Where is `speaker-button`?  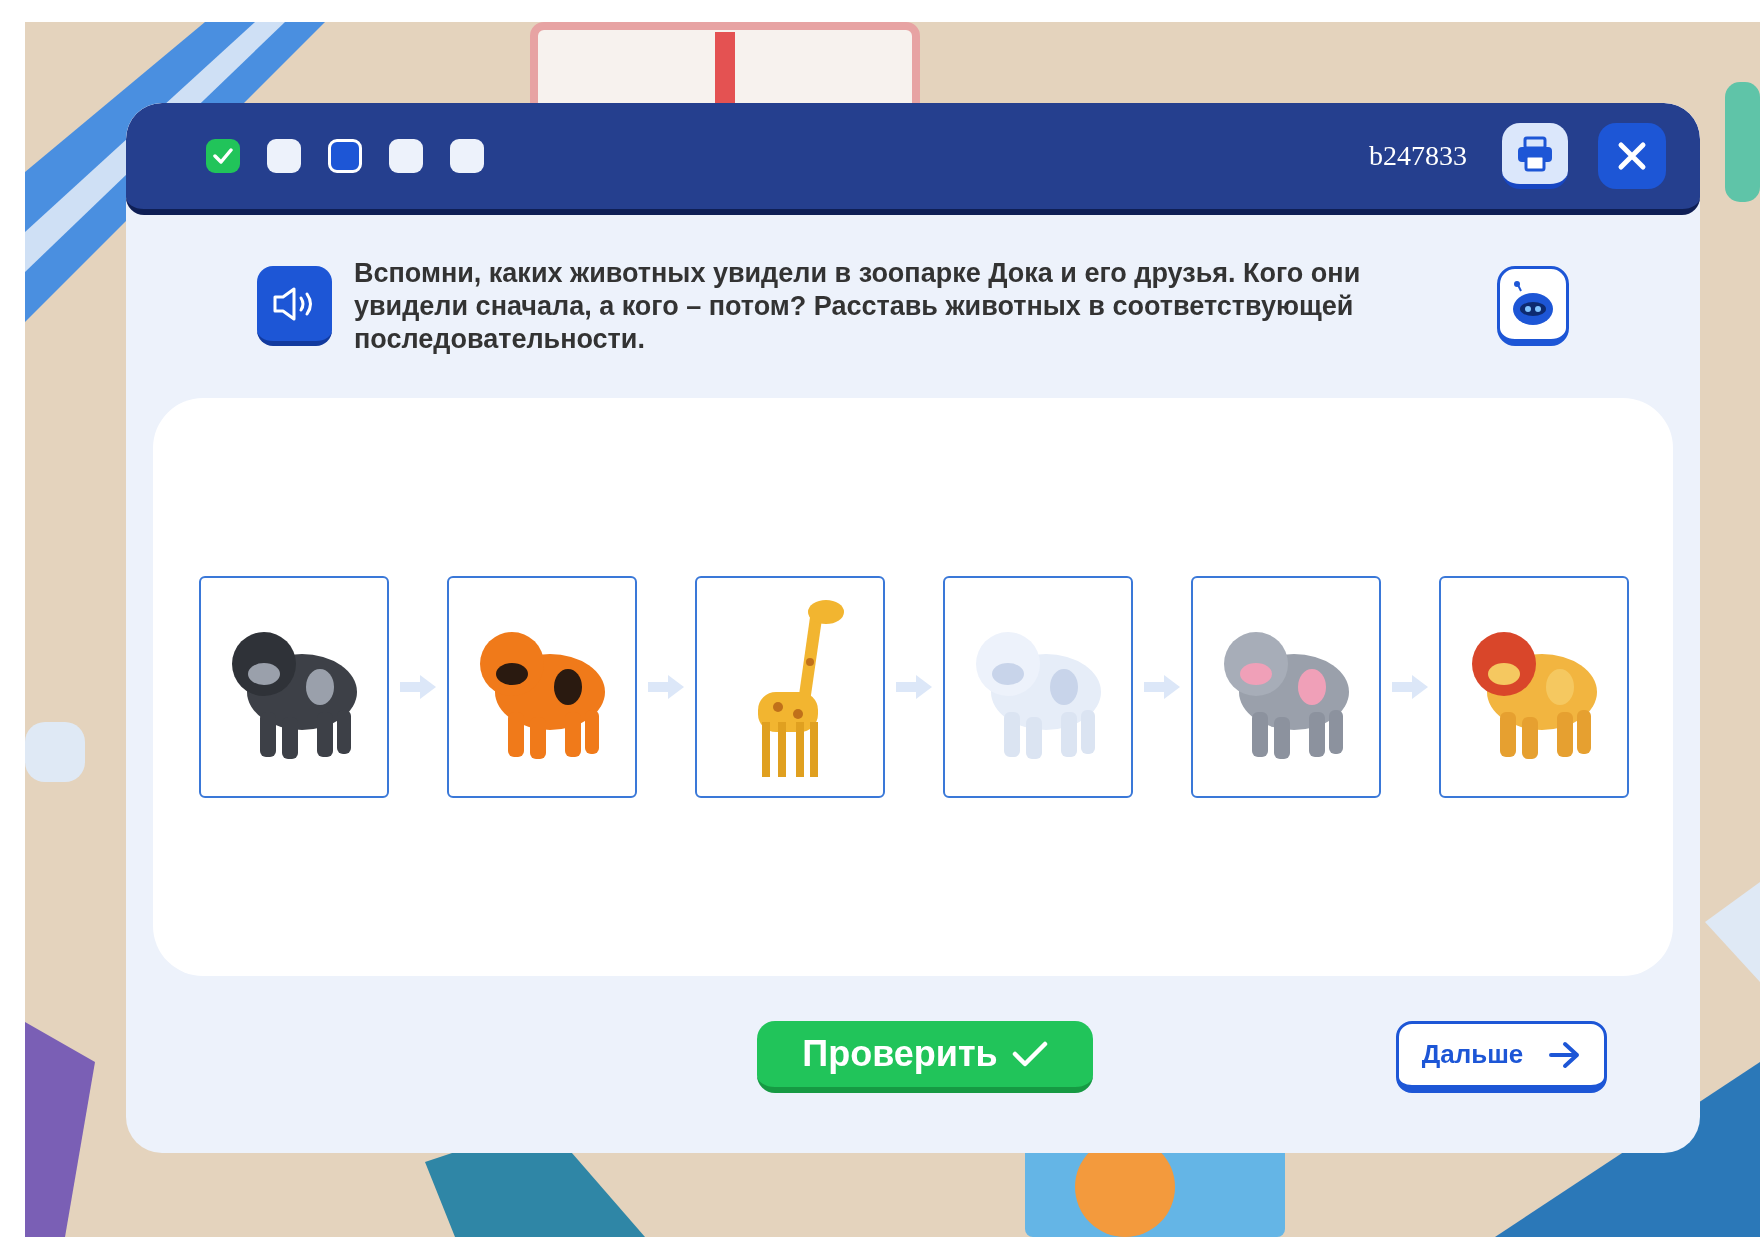
speaker-button is located at coordinates (294, 306).